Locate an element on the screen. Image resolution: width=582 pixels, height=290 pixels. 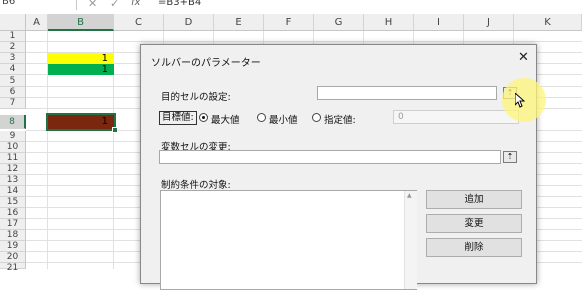
col-header-d: D is located at coordinates (189, 22).